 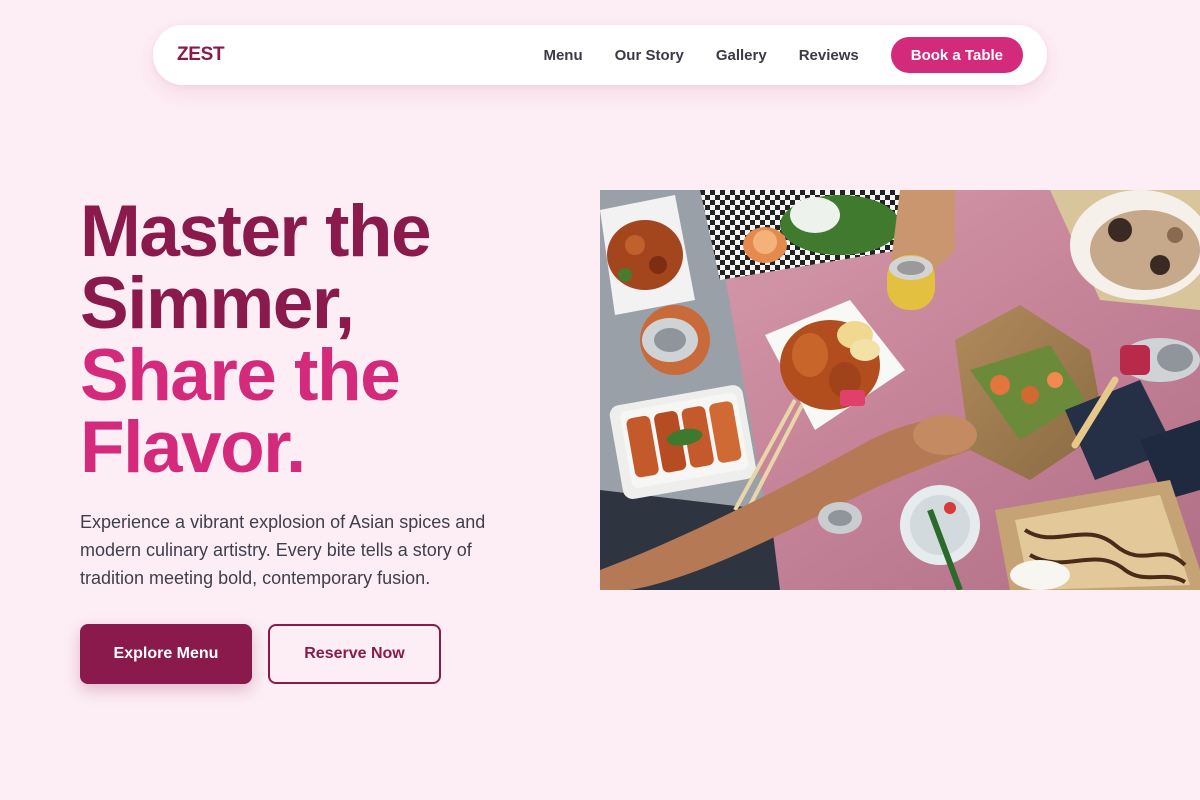 What do you see at coordinates (240, 375) in the screenshot?
I see `headline-line-3: Share the` at bounding box center [240, 375].